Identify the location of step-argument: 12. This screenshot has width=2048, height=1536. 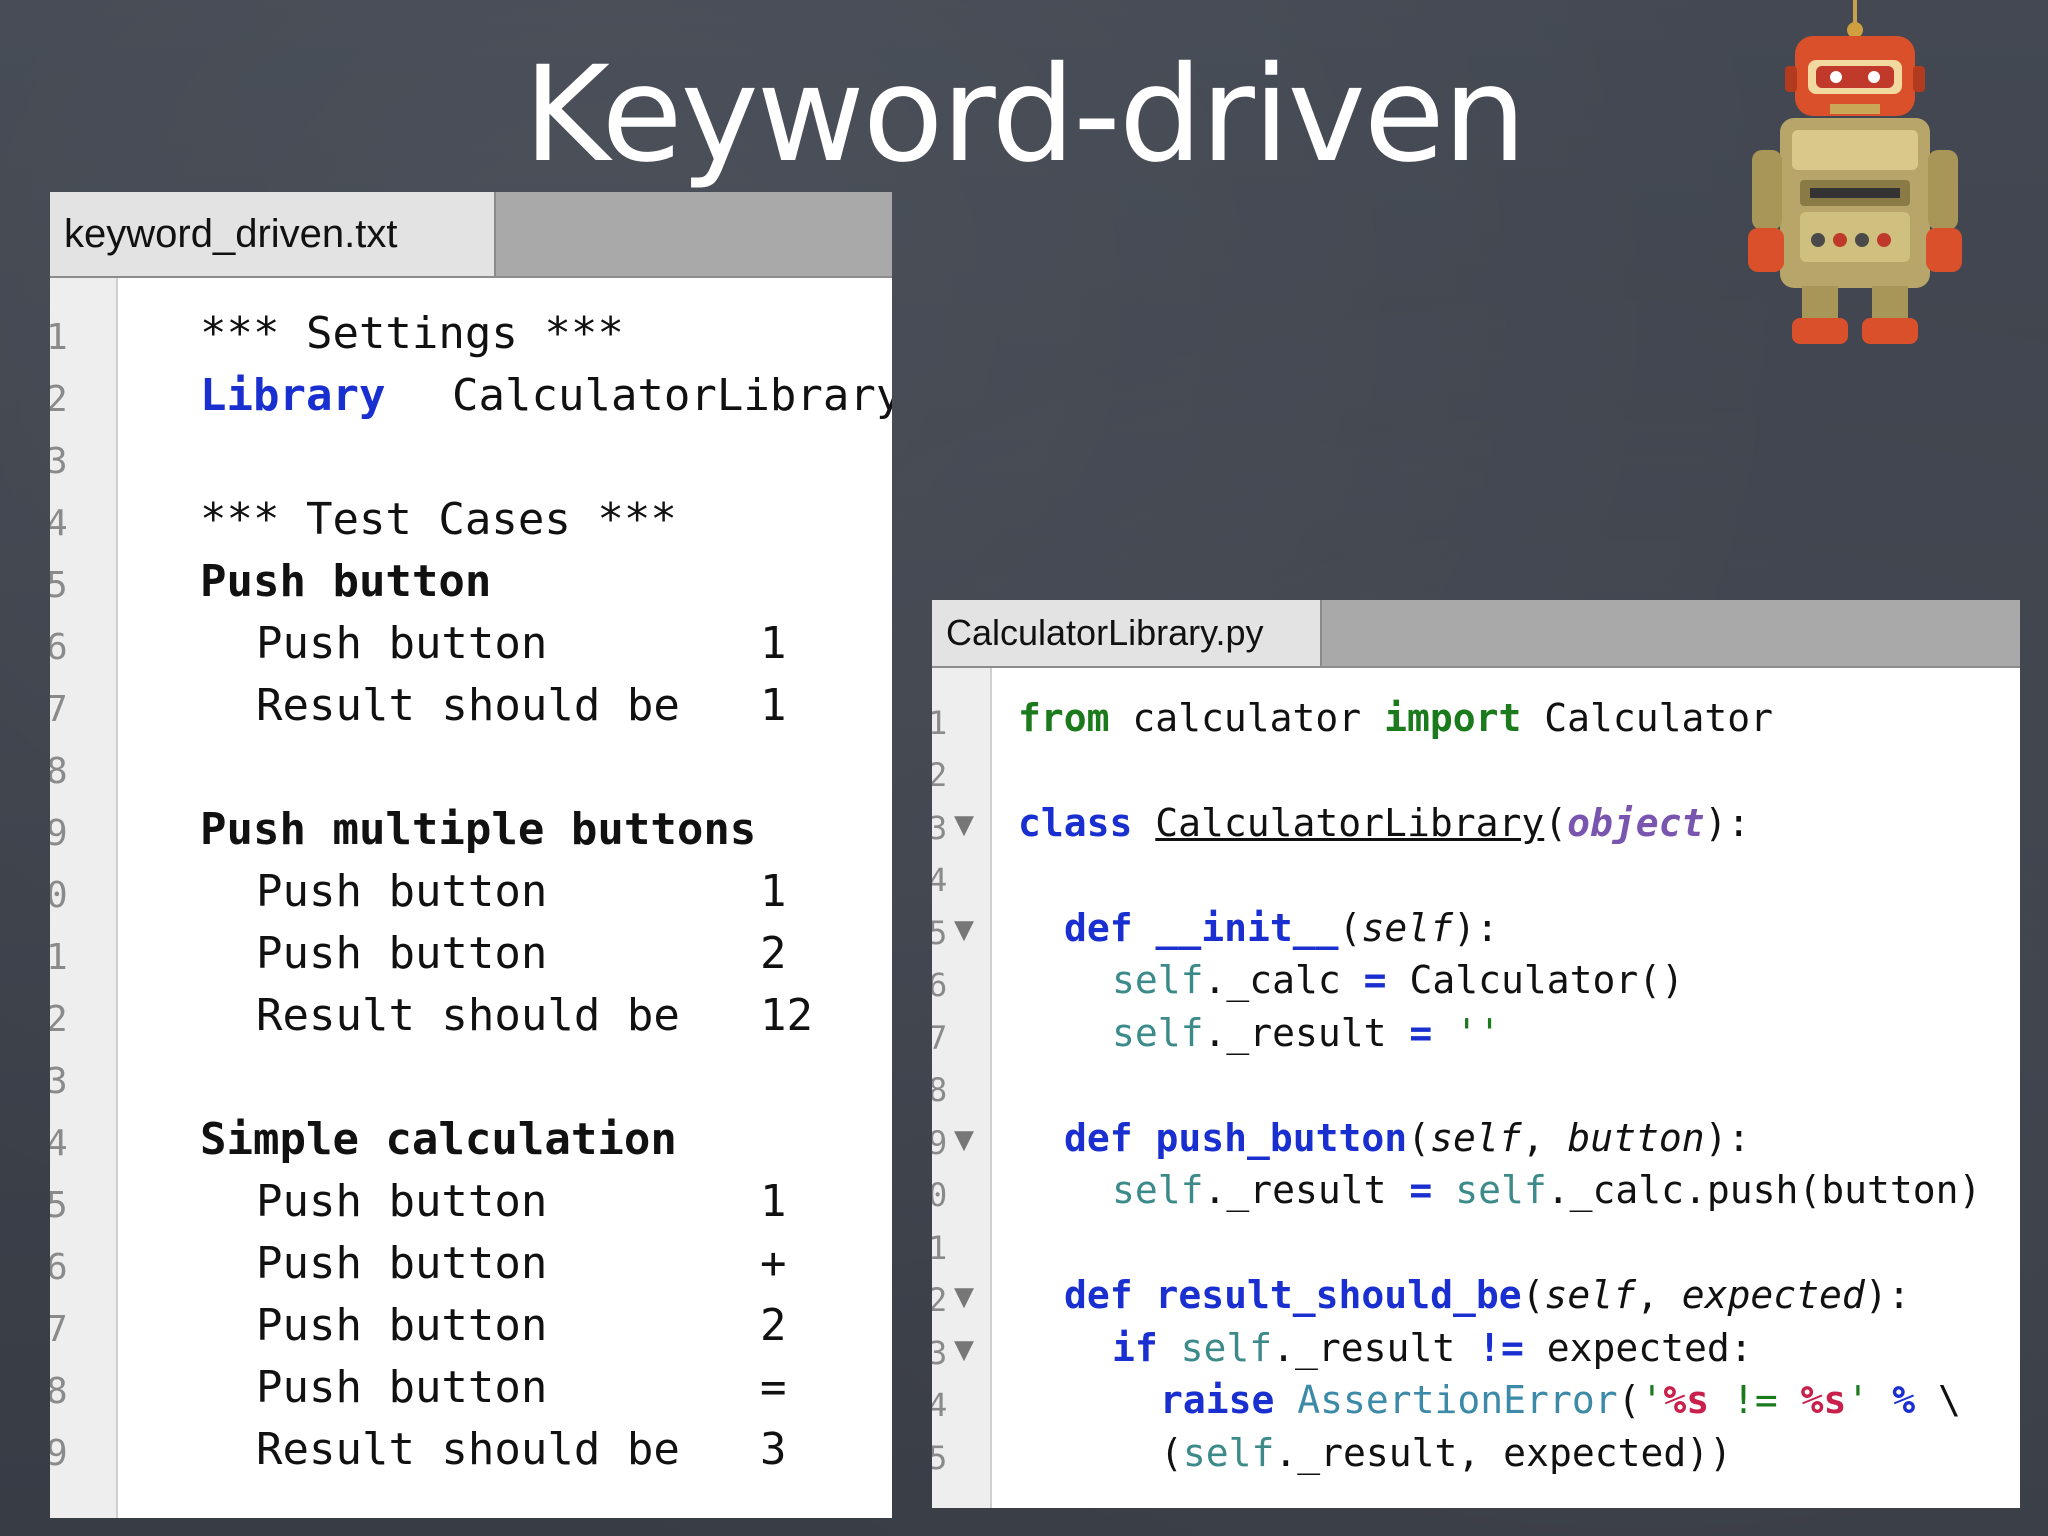
(786, 1015).